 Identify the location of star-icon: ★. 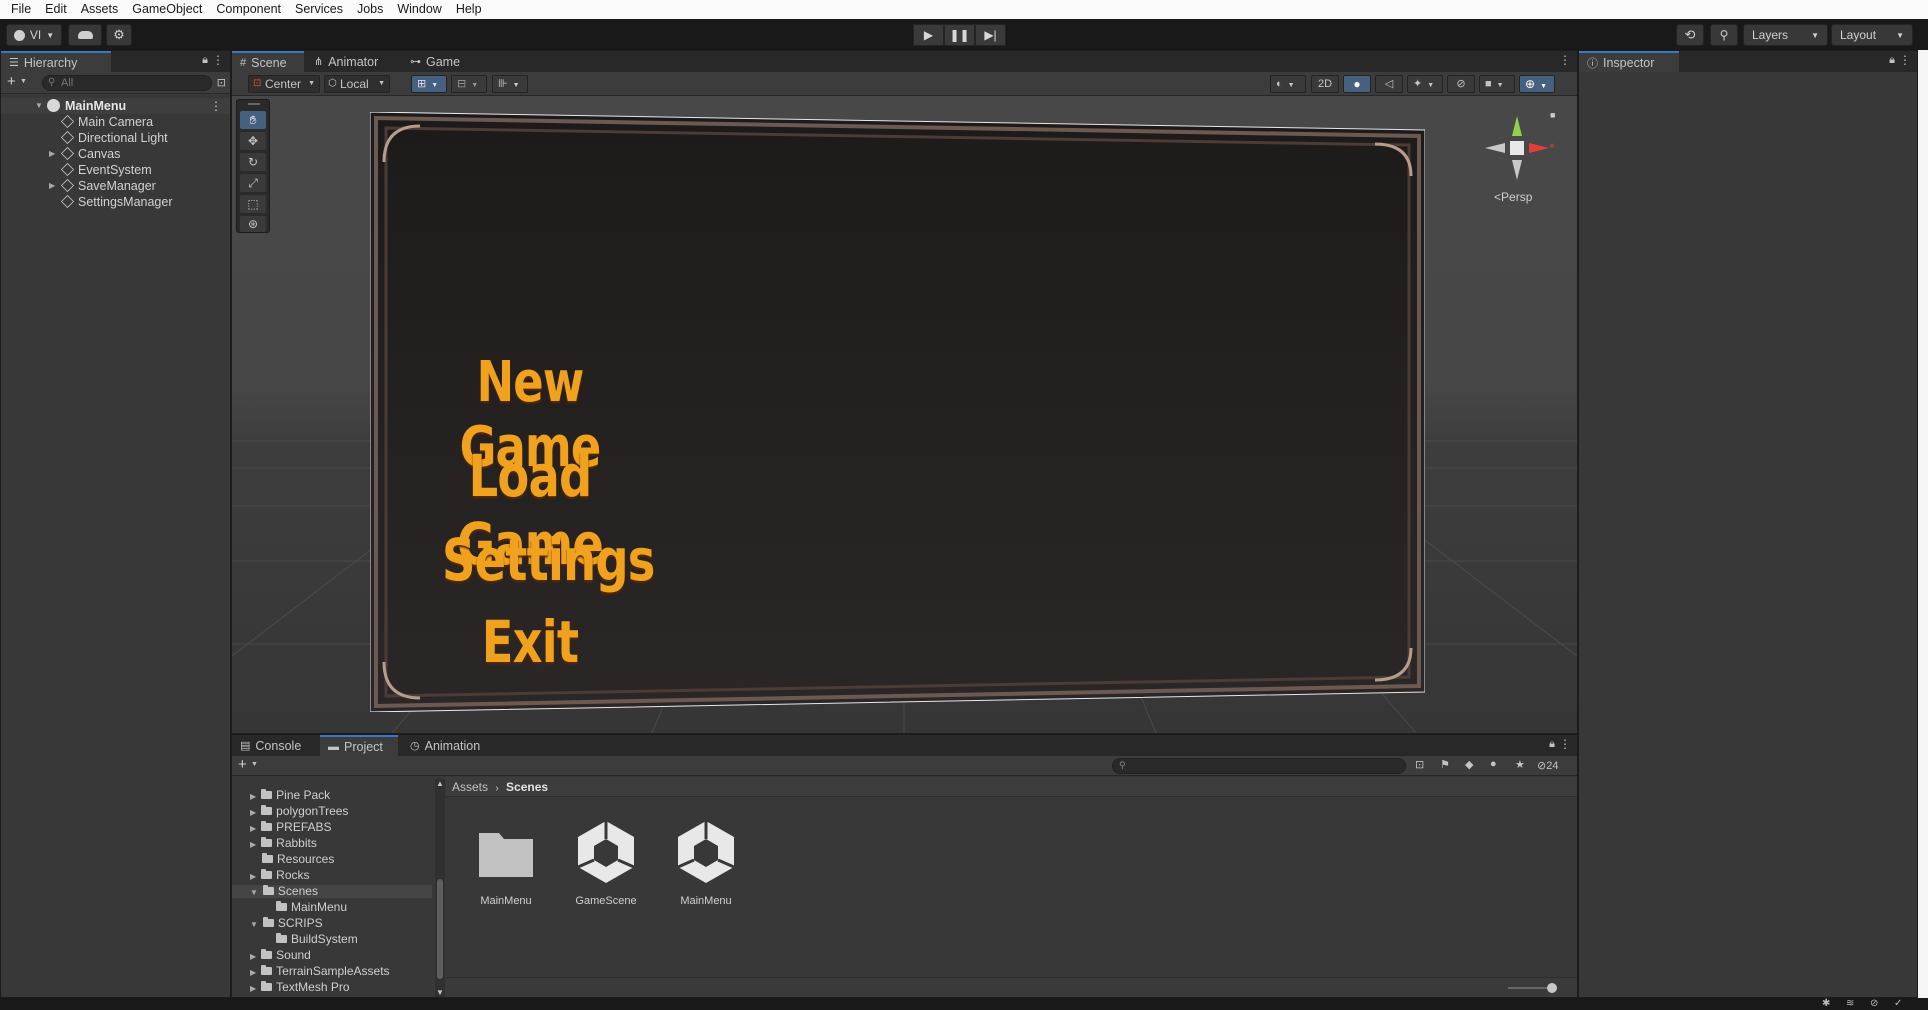
(1520, 764).